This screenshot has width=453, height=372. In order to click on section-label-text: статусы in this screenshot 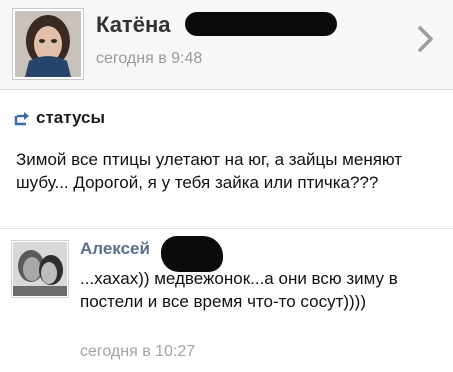, I will do `click(70, 117)`.